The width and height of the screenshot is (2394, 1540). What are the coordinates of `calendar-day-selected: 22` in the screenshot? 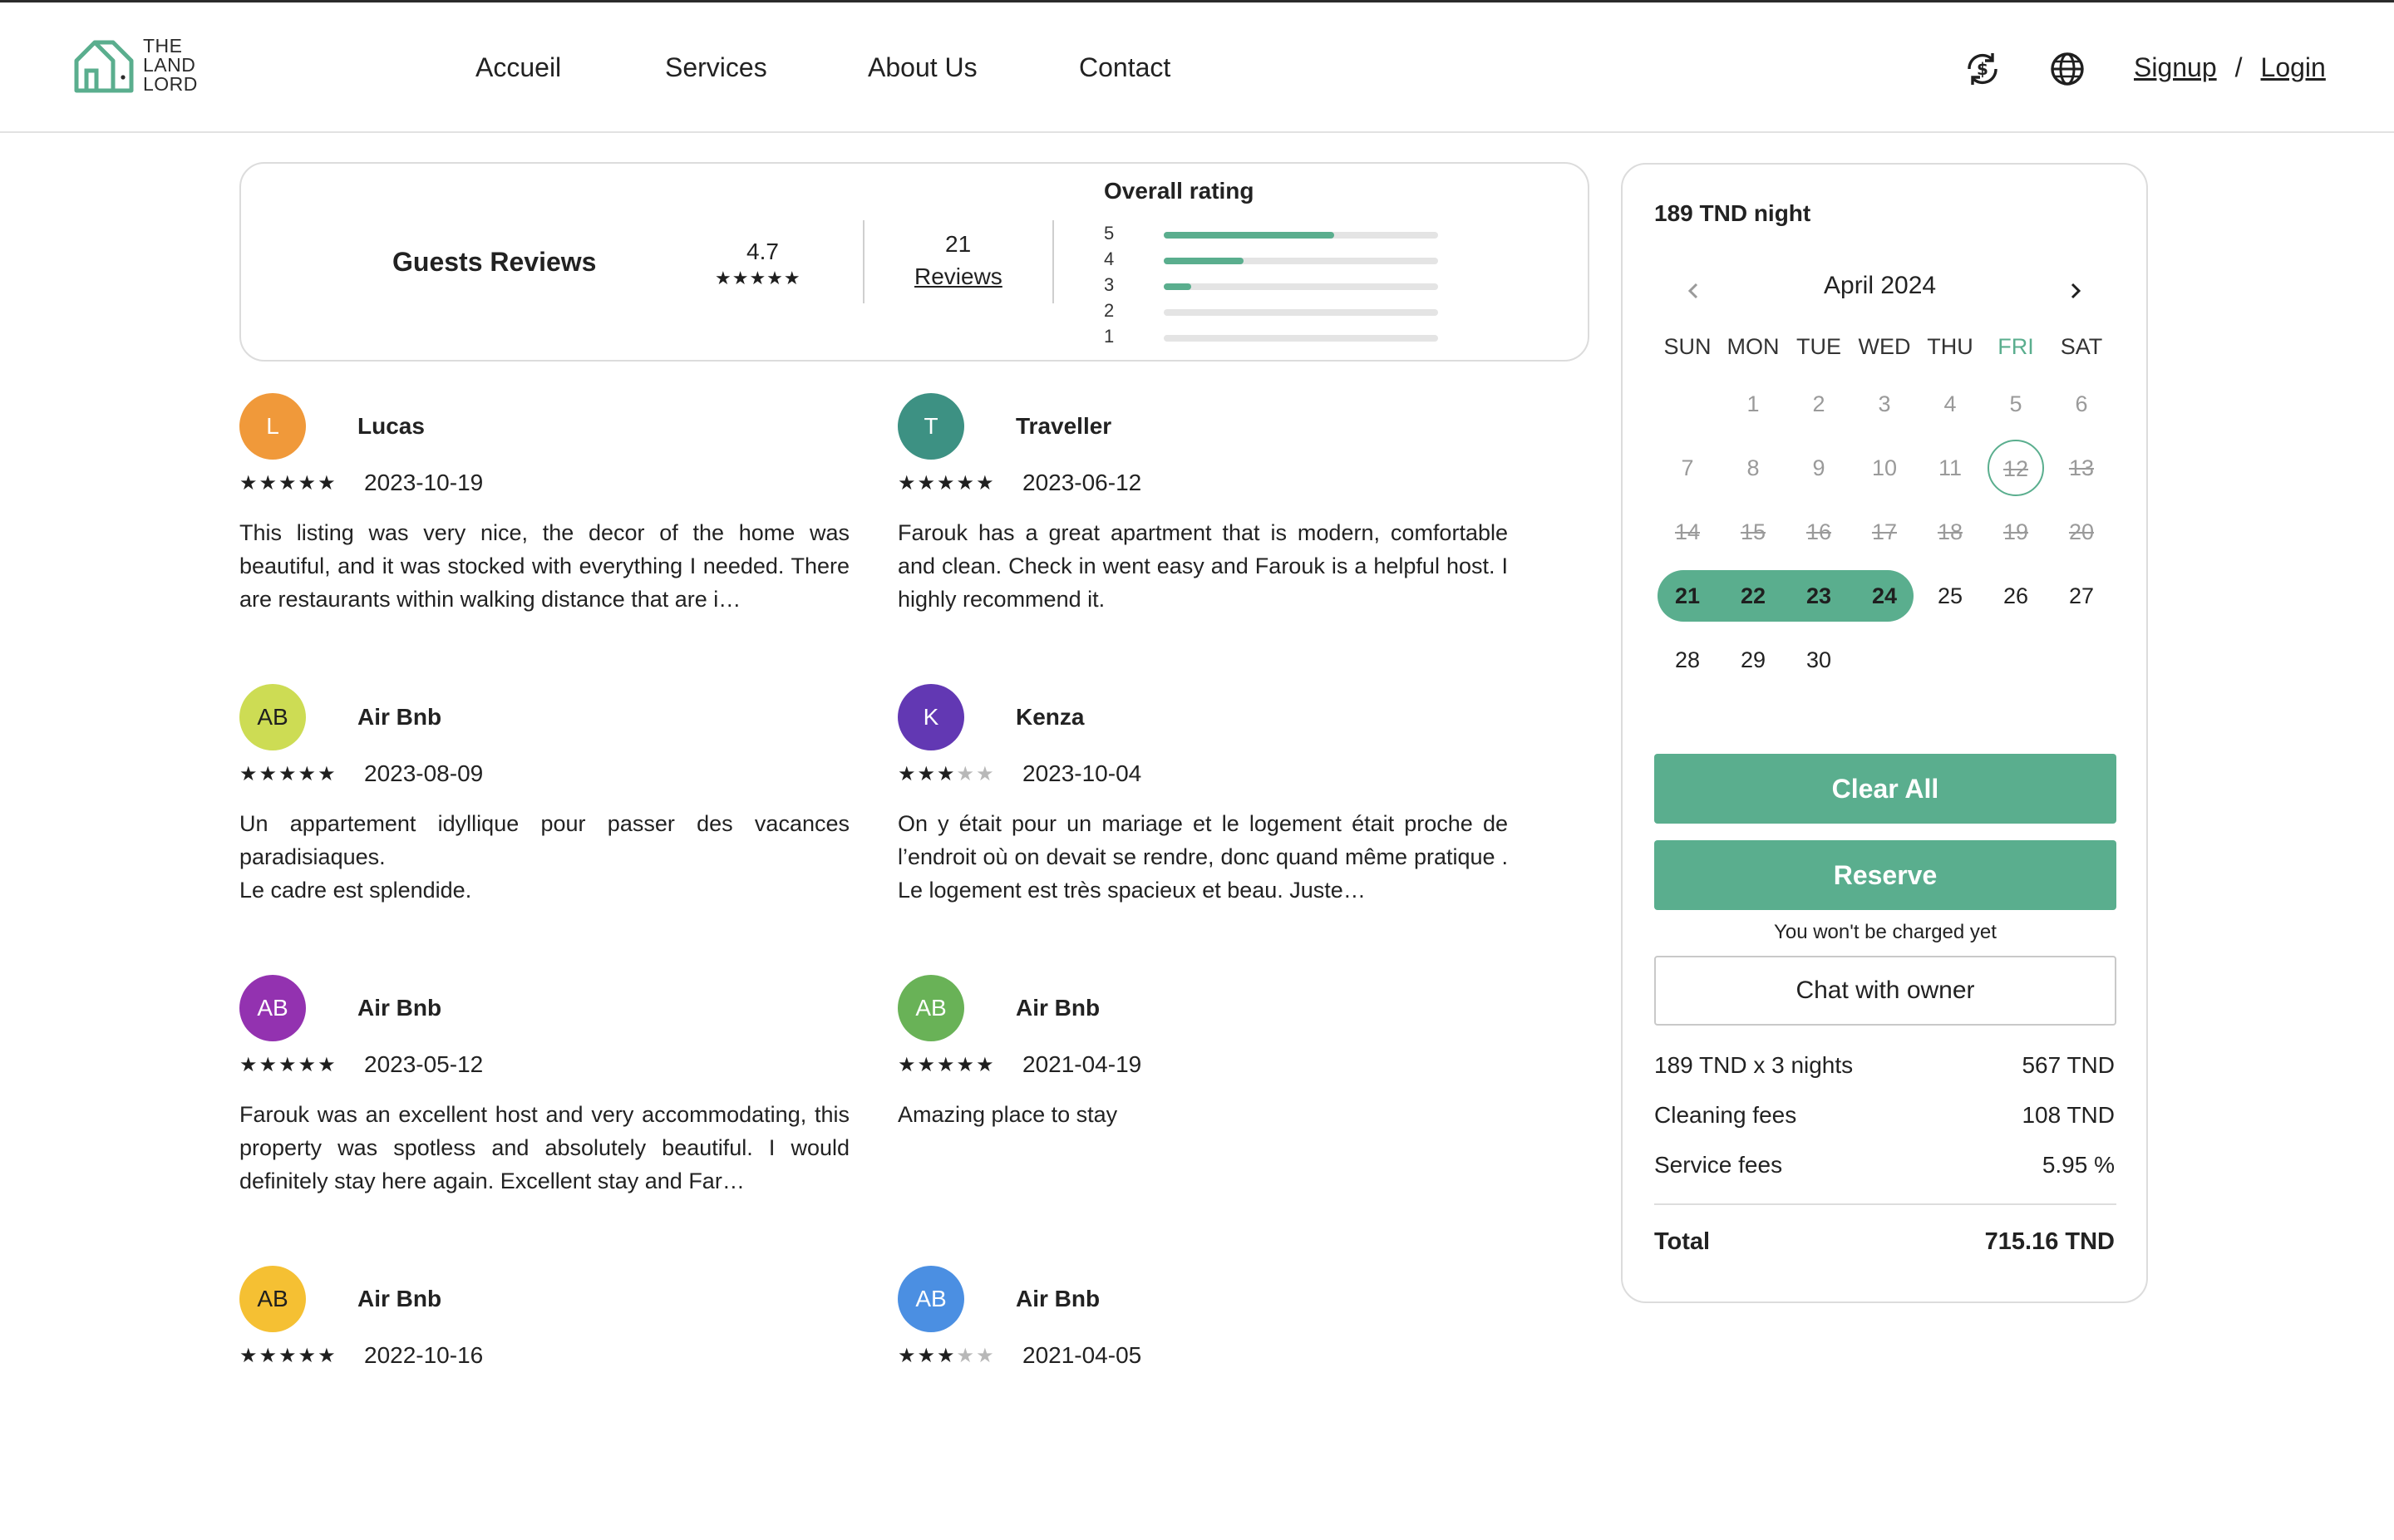 It's located at (1753, 596).